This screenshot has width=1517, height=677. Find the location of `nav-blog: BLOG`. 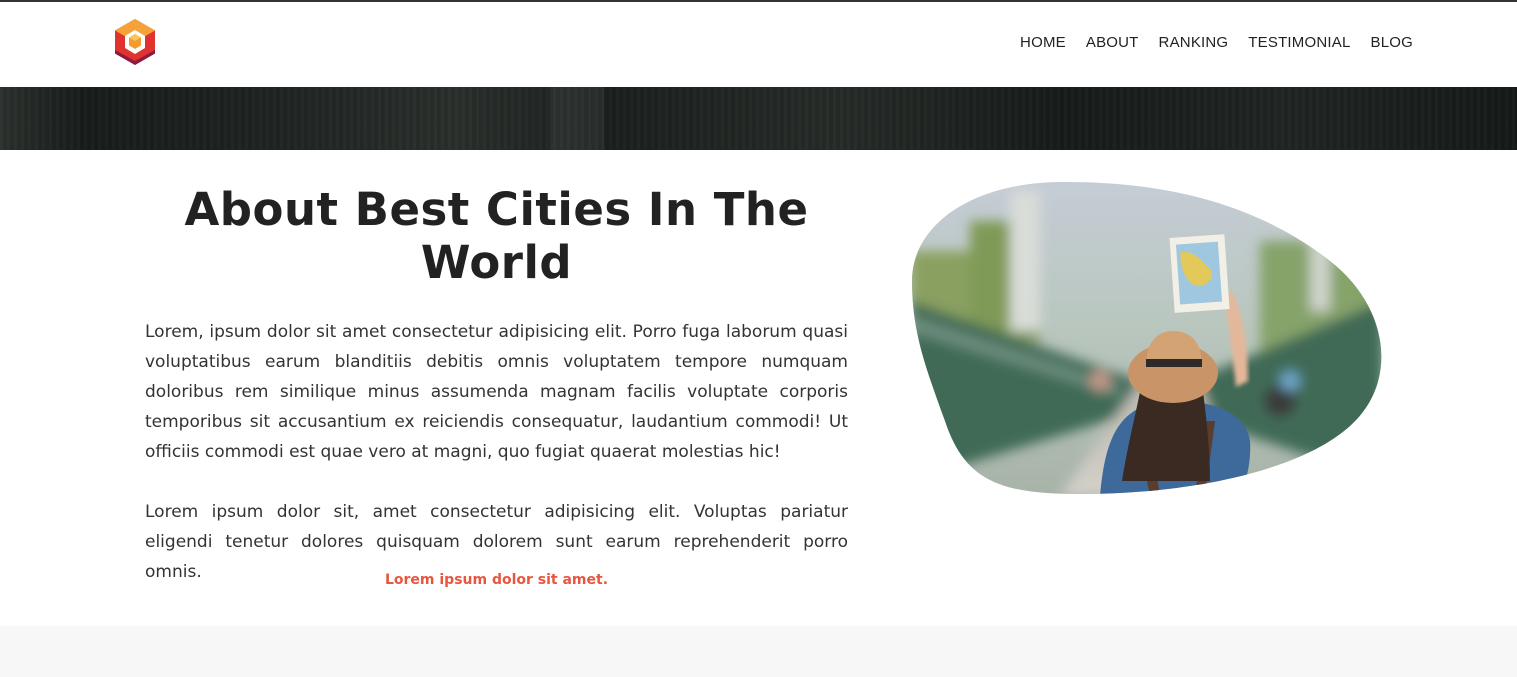

nav-blog: BLOG is located at coordinates (1392, 42).